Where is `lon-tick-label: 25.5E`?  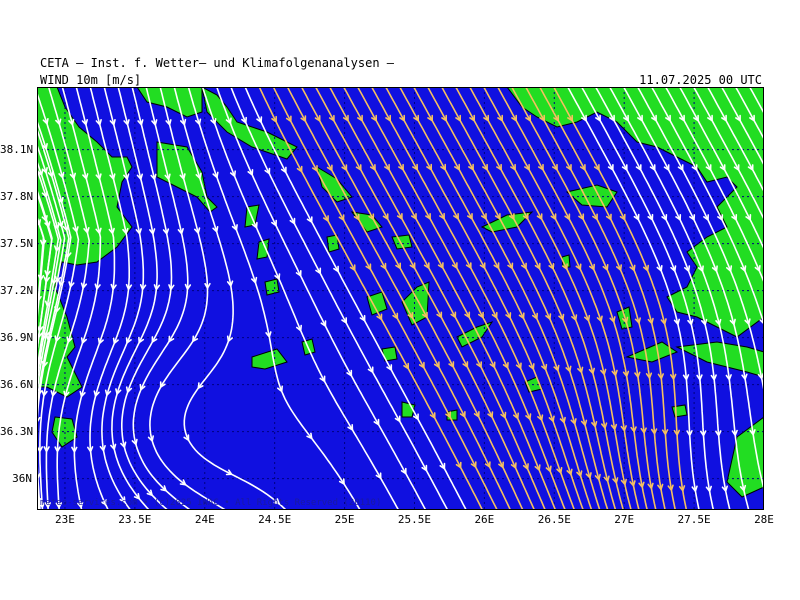 lon-tick-label: 25.5E is located at coordinates (414, 519).